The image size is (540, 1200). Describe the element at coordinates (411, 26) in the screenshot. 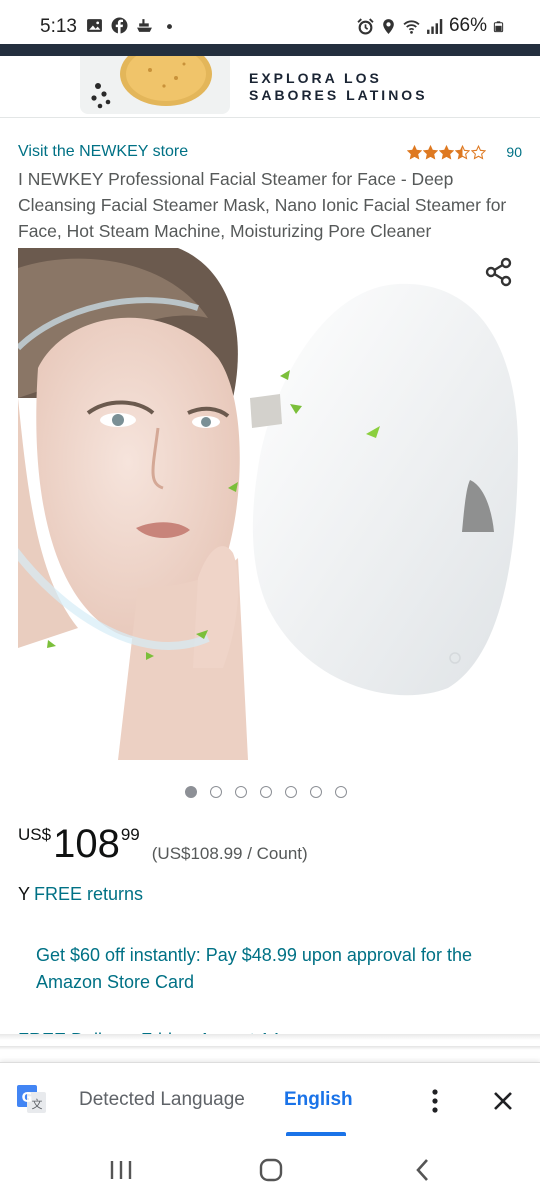

I see `wifi-icon` at that location.